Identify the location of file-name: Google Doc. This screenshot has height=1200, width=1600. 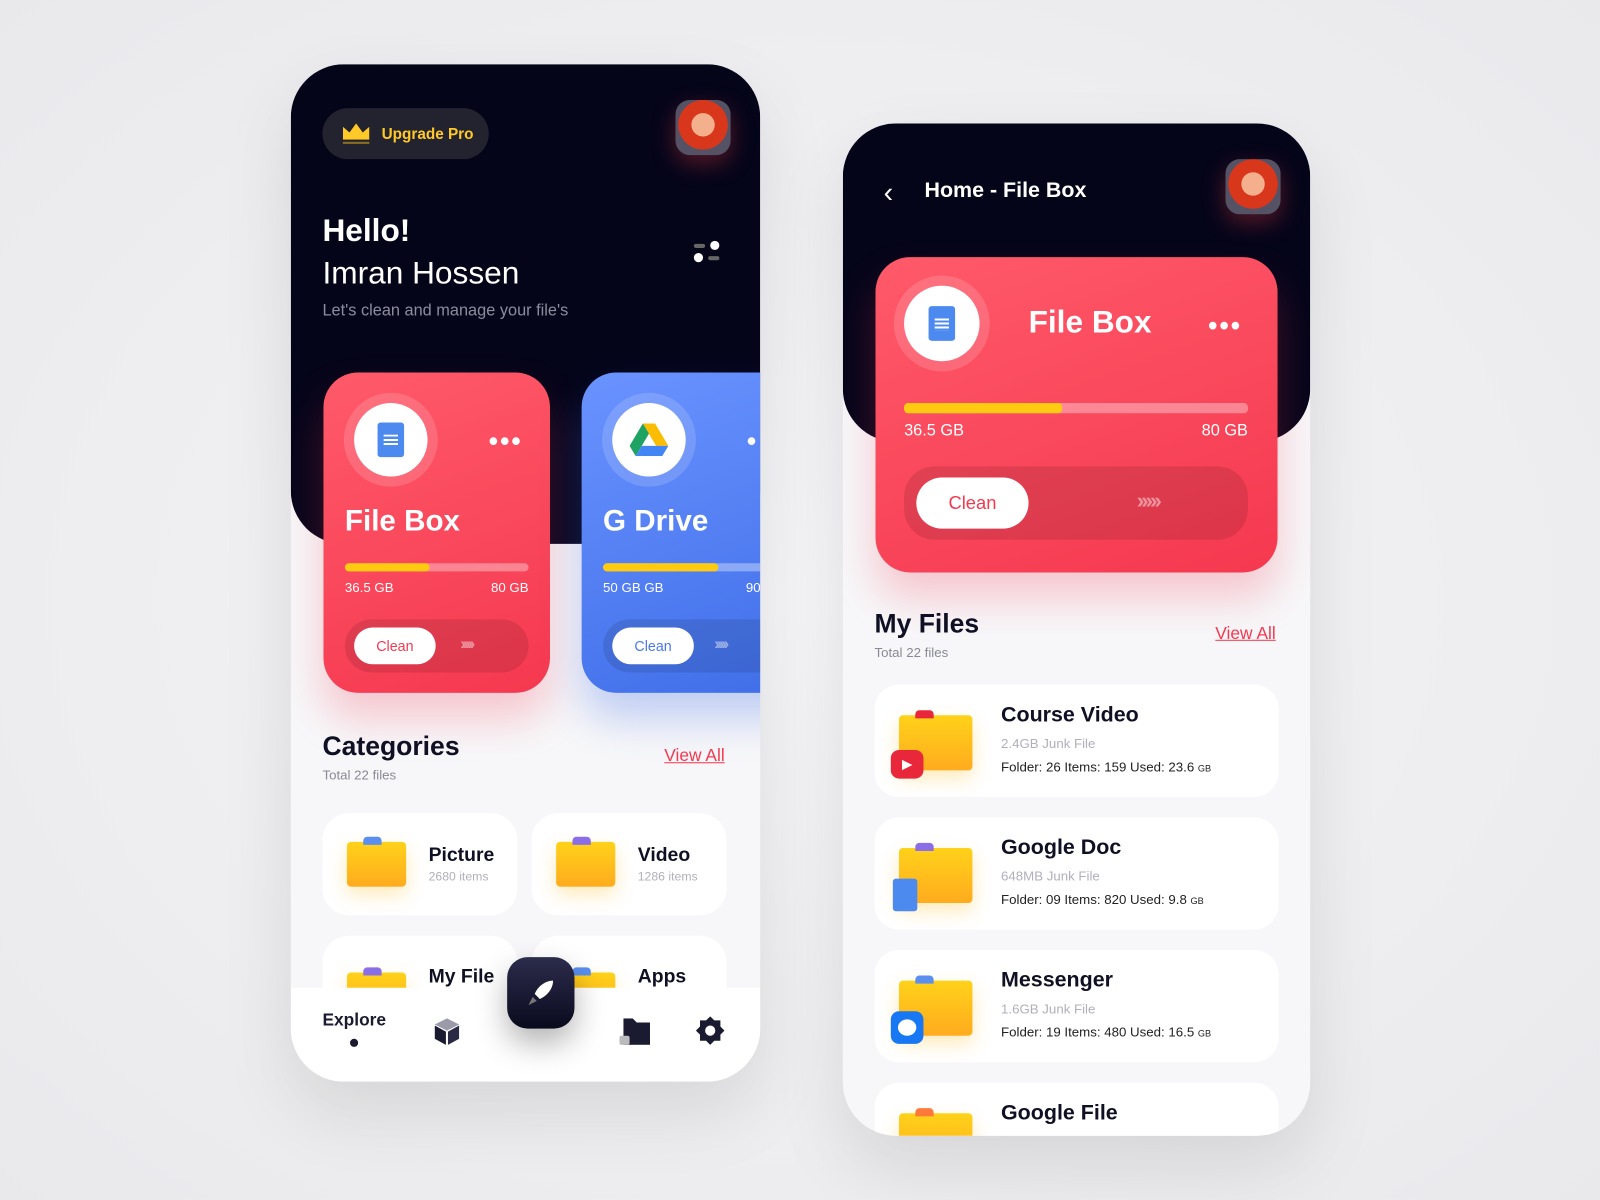
(1061, 847).